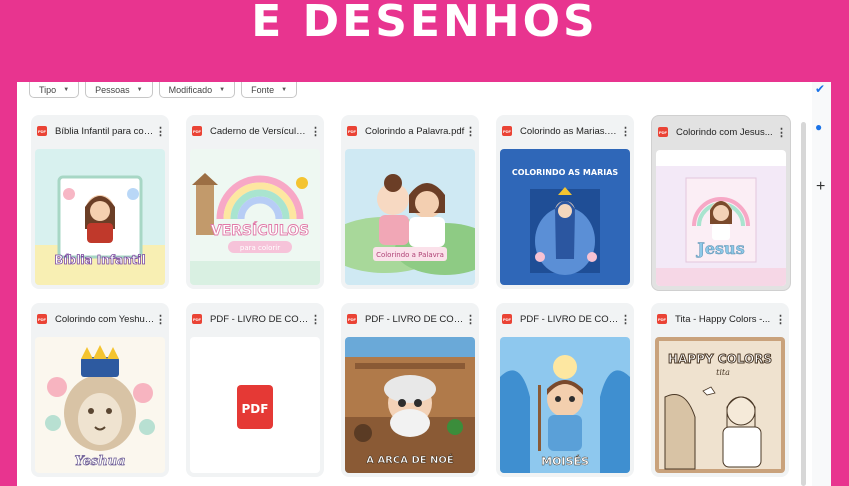 Image resolution: width=849 pixels, height=486 pixels. I want to click on thumb-title: Bíblia Infantil, so click(99, 260).